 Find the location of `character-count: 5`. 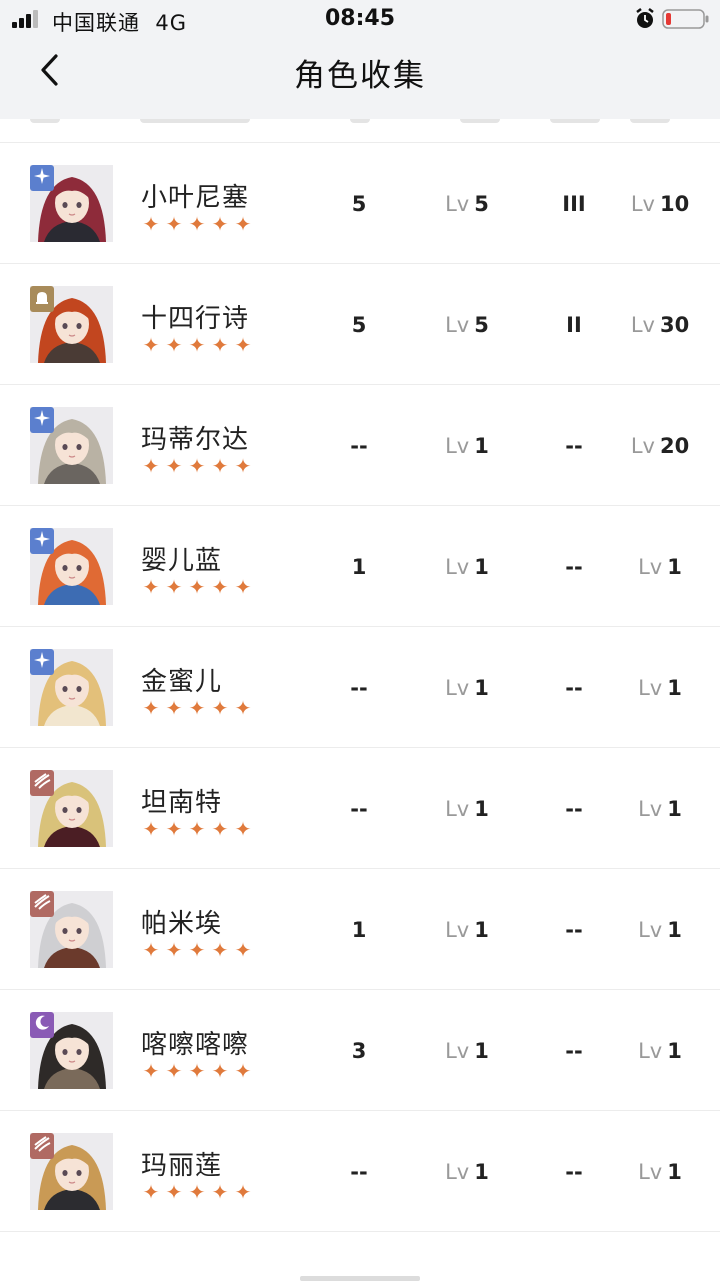

character-count: 5 is located at coordinates (359, 204).